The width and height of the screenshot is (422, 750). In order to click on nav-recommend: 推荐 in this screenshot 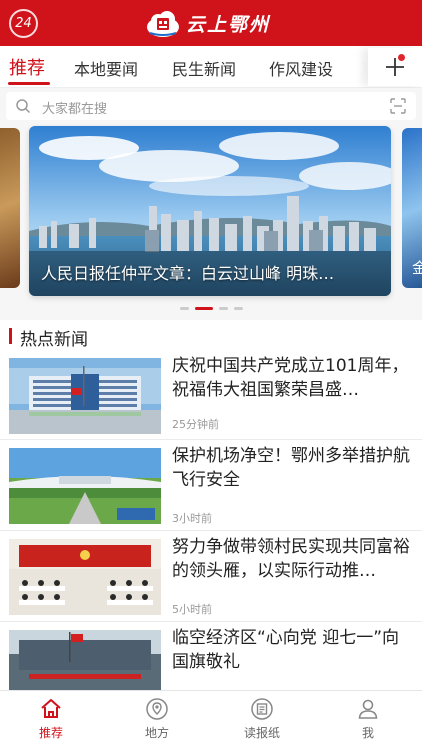, I will do `click(51, 720)`.